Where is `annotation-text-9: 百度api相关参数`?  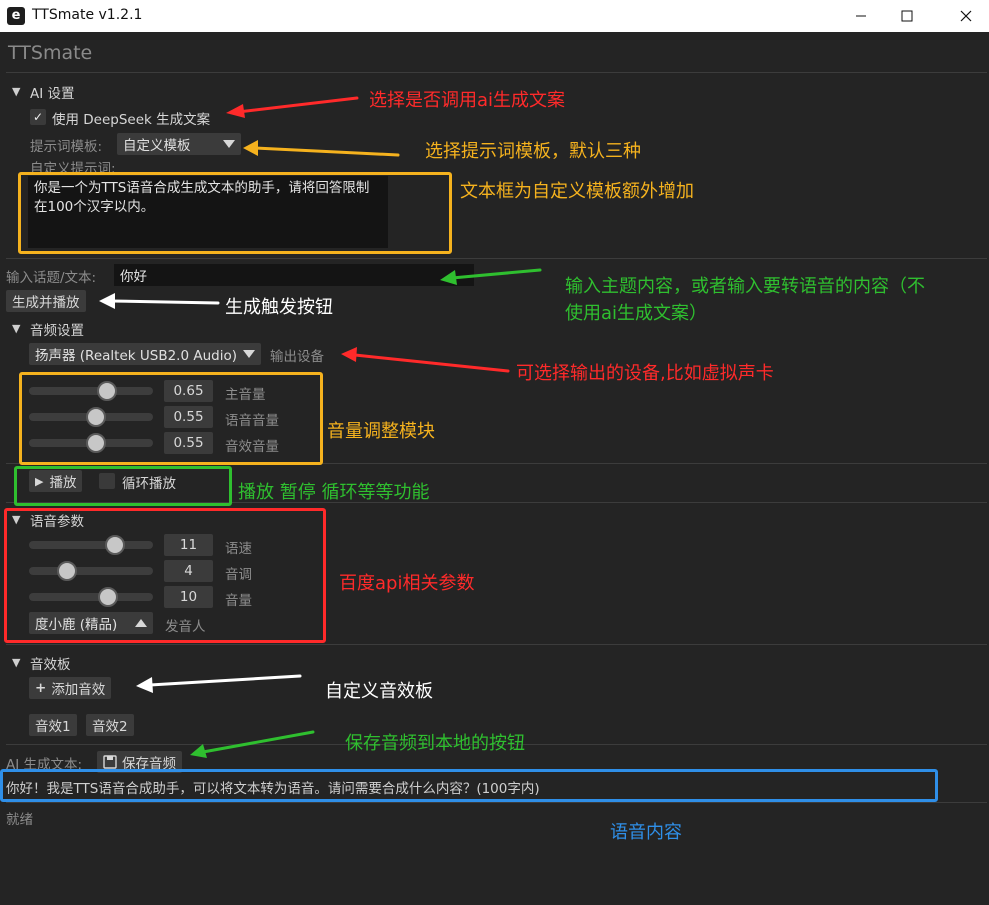
annotation-text-9: 百度api相关参数 is located at coordinates (407, 583).